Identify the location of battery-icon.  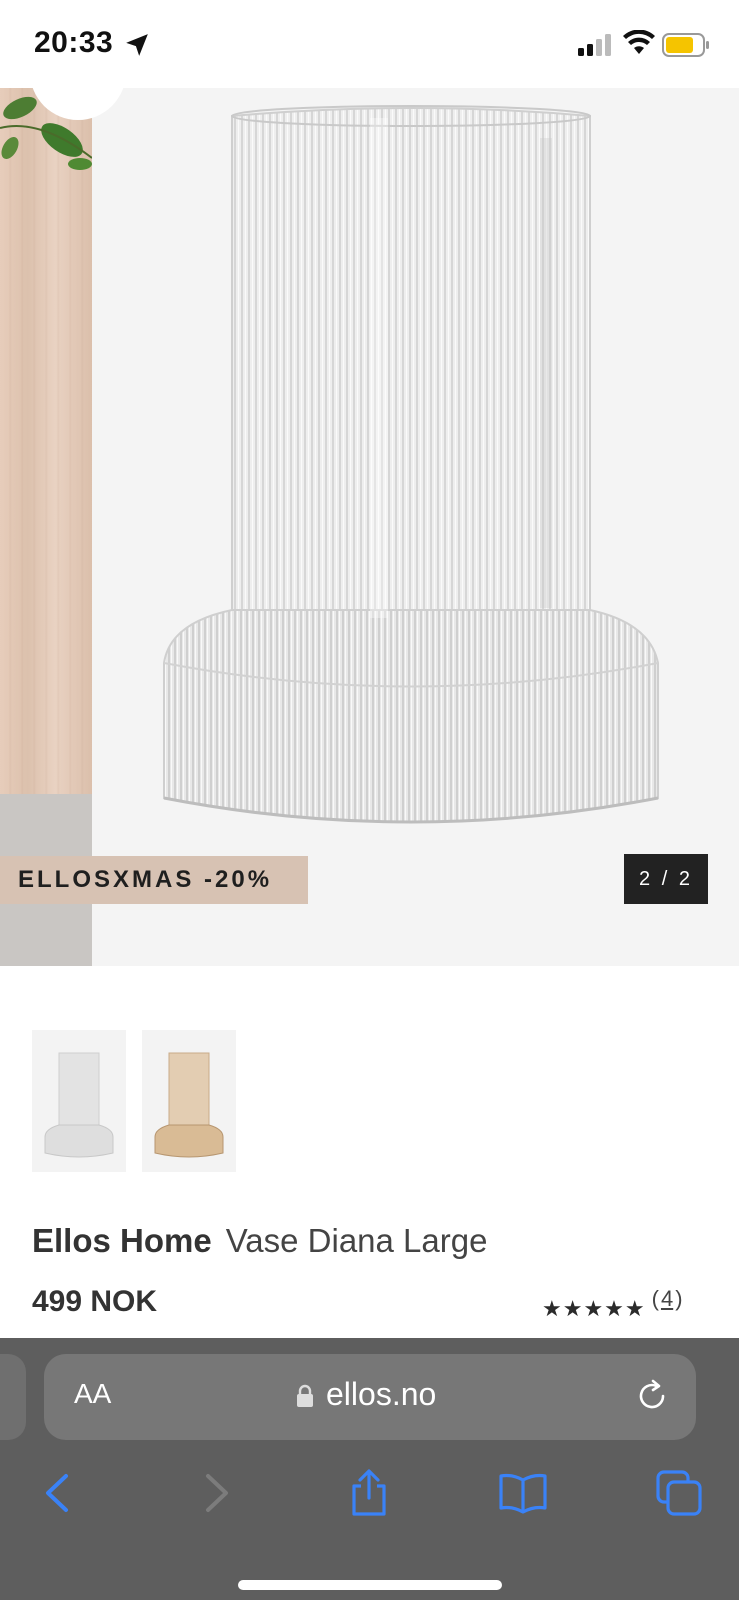
(685, 45).